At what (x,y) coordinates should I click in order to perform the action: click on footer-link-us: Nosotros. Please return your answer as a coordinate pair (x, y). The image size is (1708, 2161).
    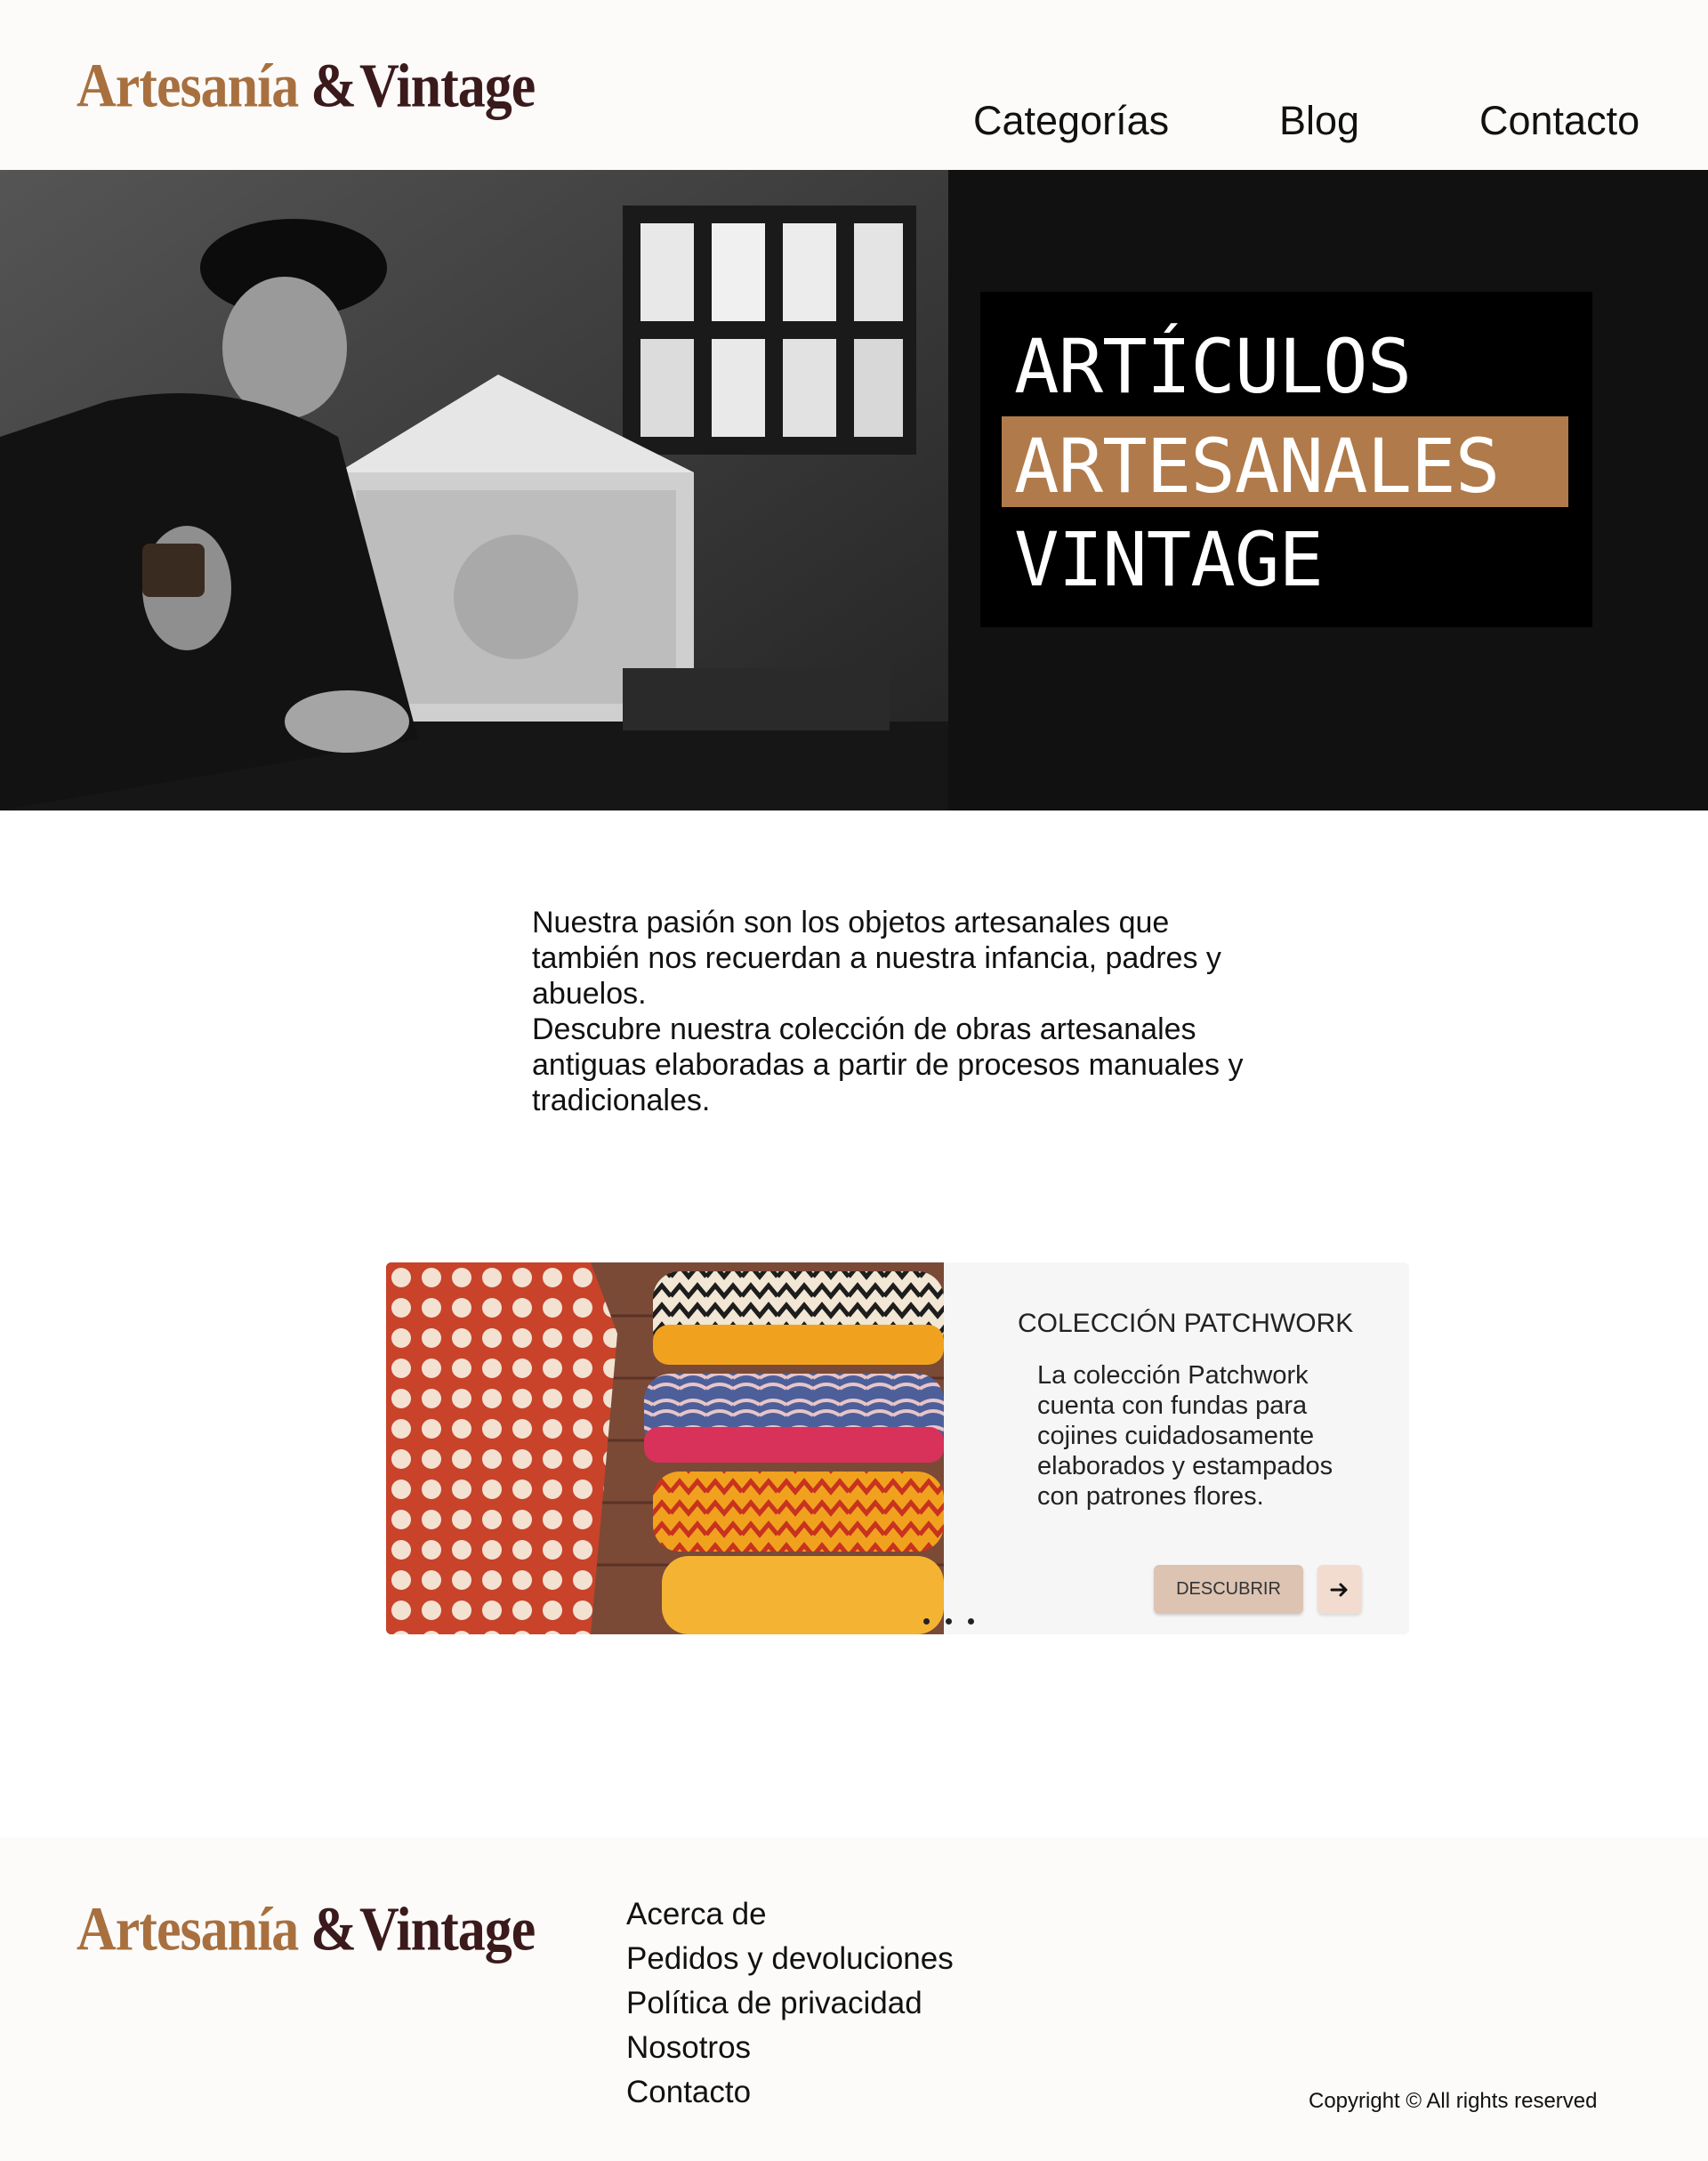
    Looking at the image, I should click on (790, 2048).